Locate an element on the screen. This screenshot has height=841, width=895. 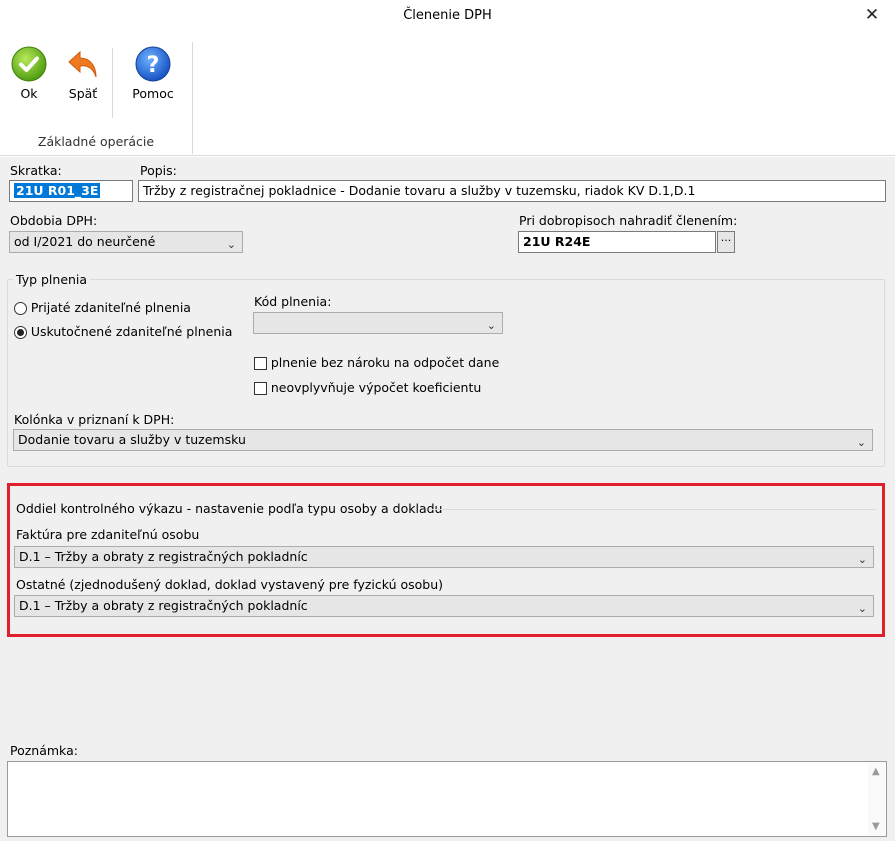
help-icon: ? is located at coordinates (153, 64).